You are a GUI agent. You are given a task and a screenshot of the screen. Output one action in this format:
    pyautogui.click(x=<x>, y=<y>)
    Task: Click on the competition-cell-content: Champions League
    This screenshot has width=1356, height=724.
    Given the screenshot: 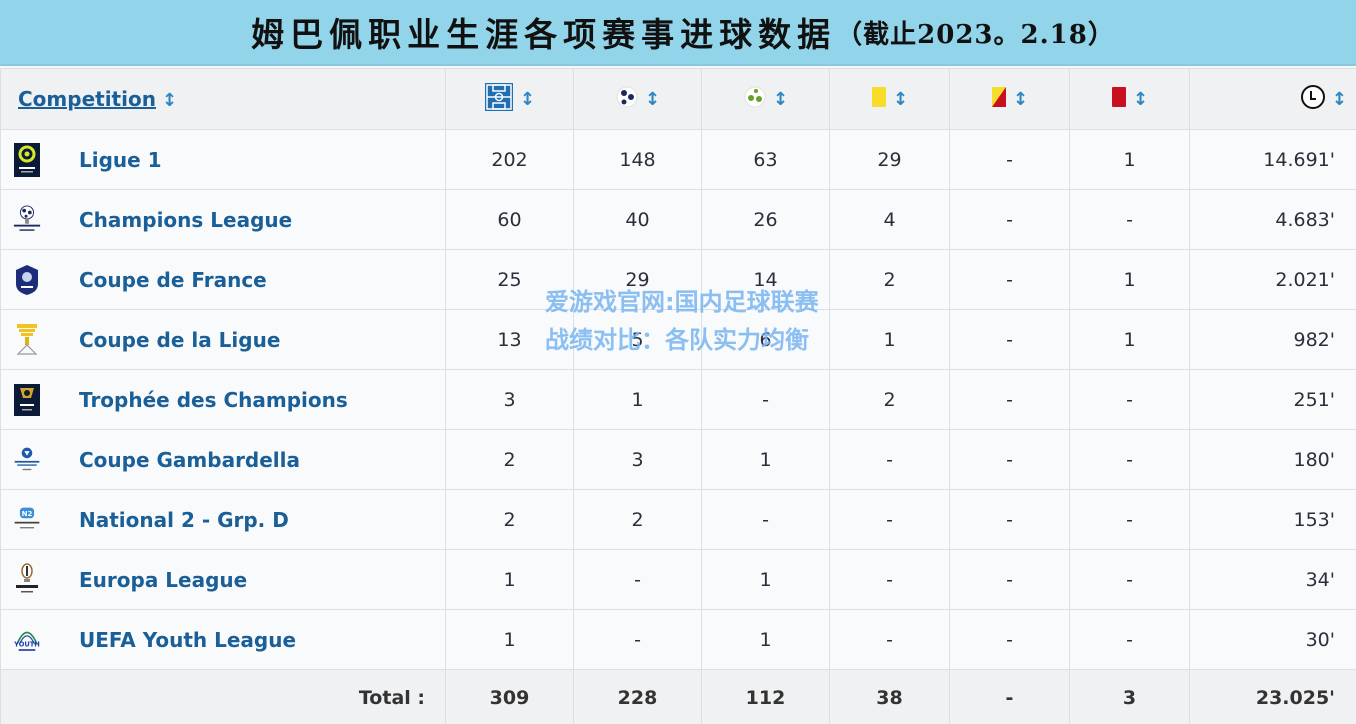 What is the action you would take?
    pyautogui.click(x=223, y=220)
    